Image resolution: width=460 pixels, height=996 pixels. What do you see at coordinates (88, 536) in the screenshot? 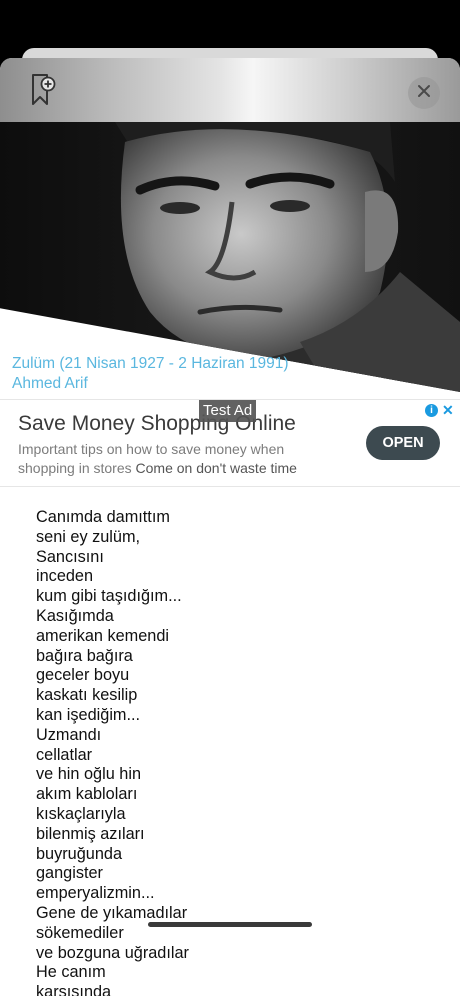
I see `poem-line: seni ey zulüm,` at bounding box center [88, 536].